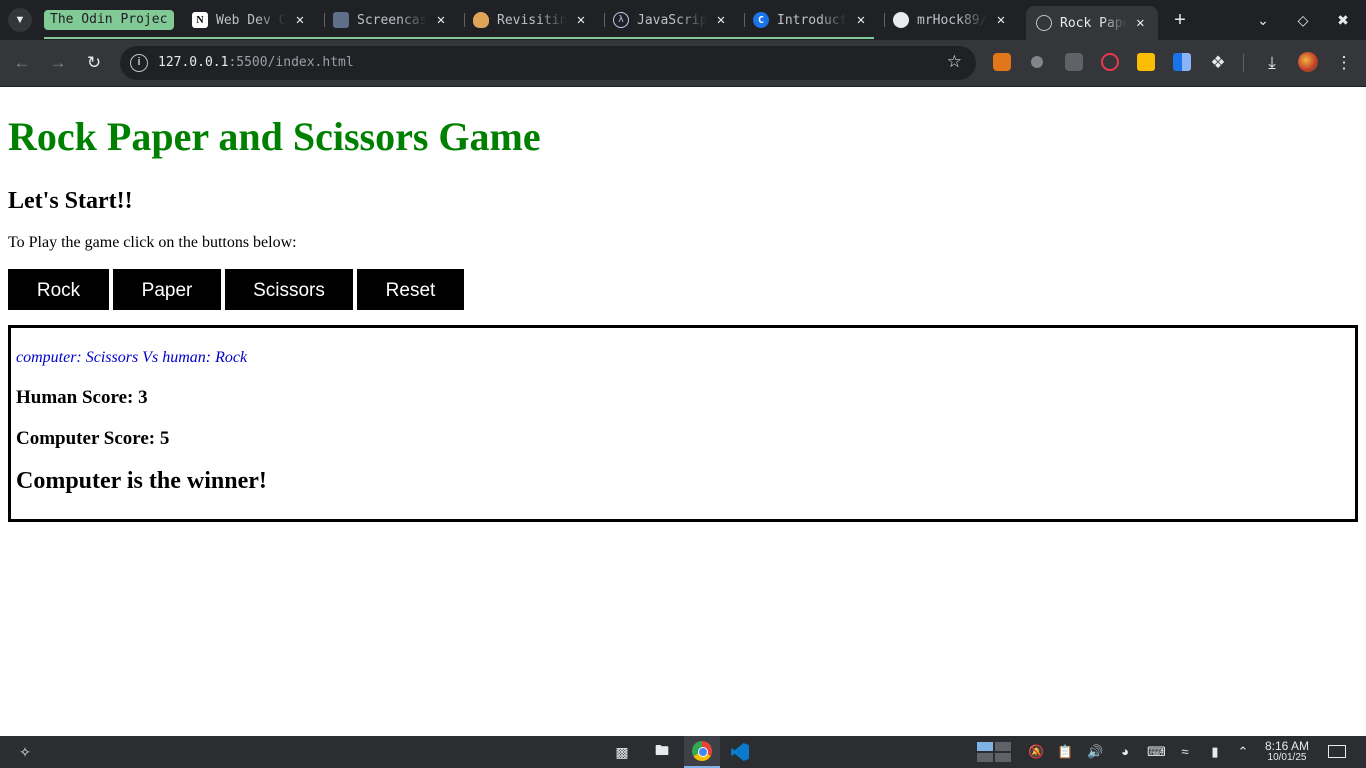 This screenshot has width=1366, height=768. What do you see at coordinates (1263, 20) in the screenshot?
I see `tab-list-chevron-icon: ⌄` at bounding box center [1263, 20].